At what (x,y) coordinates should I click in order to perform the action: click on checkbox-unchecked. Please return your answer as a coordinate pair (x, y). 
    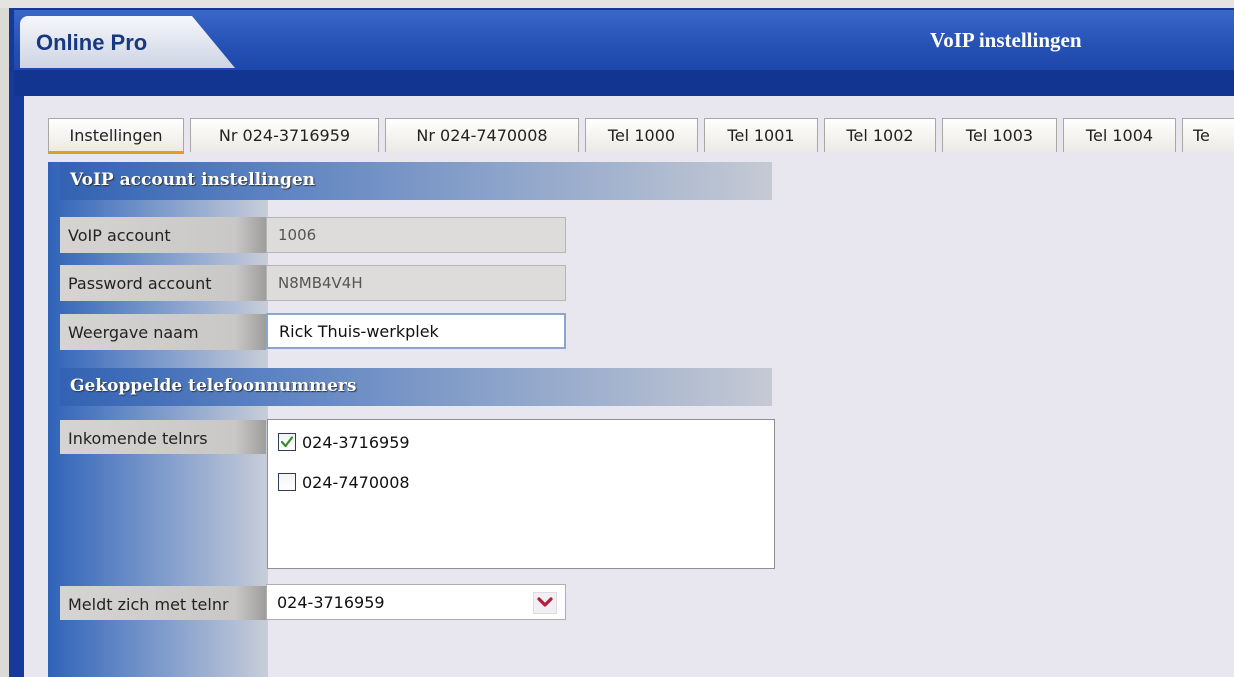
    Looking at the image, I should click on (287, 482).